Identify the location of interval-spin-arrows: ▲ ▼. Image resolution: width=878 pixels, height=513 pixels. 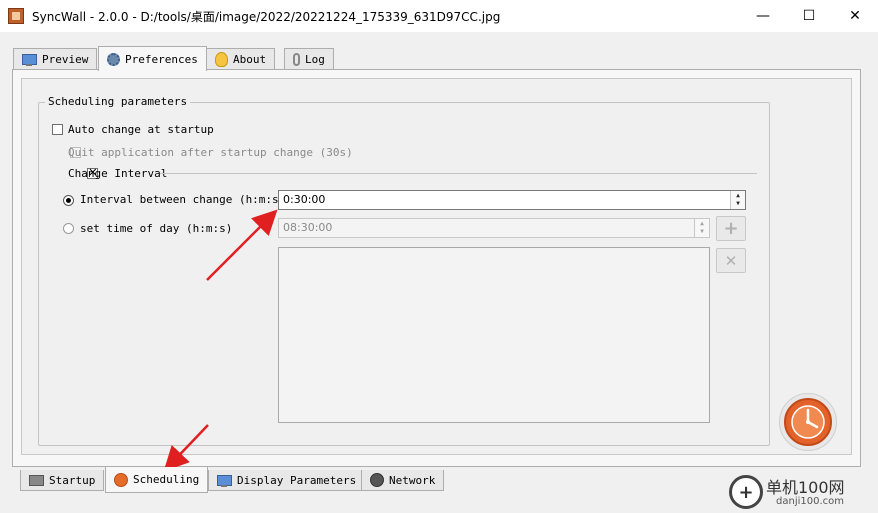
(737, 200).